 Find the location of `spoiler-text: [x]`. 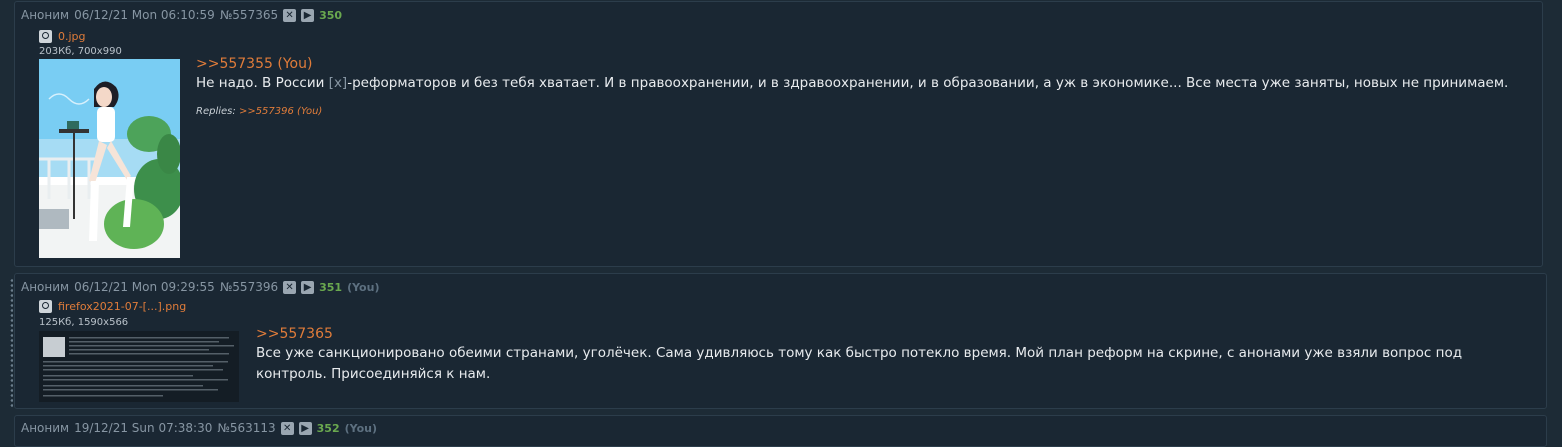

spoiler-text: [x] is located at coordinates (338, 83).